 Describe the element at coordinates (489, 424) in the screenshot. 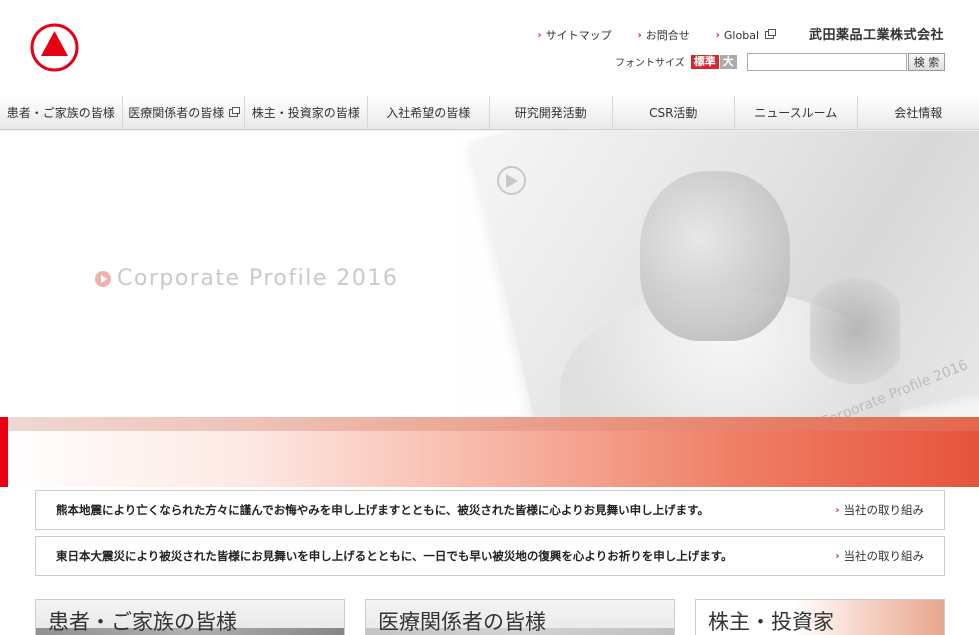

I see `red-band-top-edge` at that location.